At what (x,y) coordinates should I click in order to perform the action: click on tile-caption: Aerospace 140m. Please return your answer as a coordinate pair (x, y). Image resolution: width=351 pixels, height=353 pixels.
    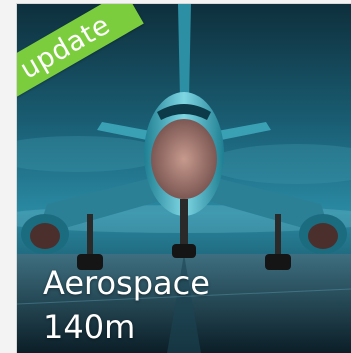
    Looking at the image, I should click on (126, 305).